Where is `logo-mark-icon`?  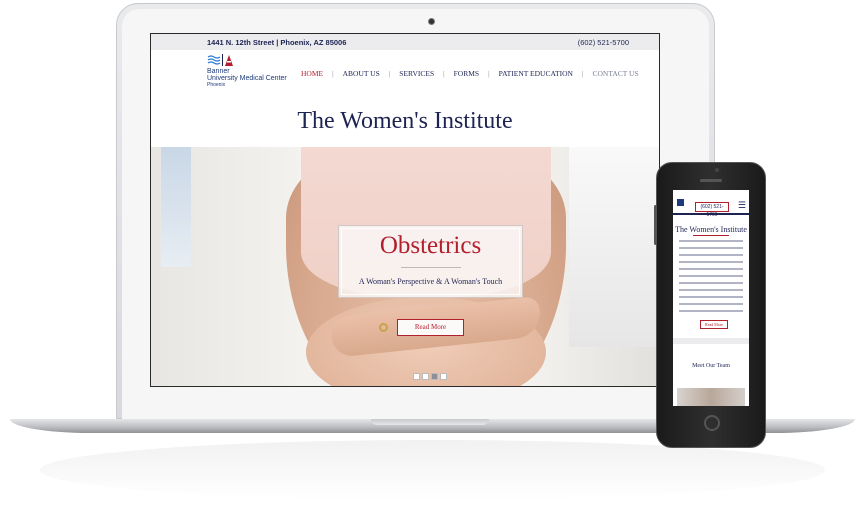
logo-mark-icon is located at coordinates (220, 60).